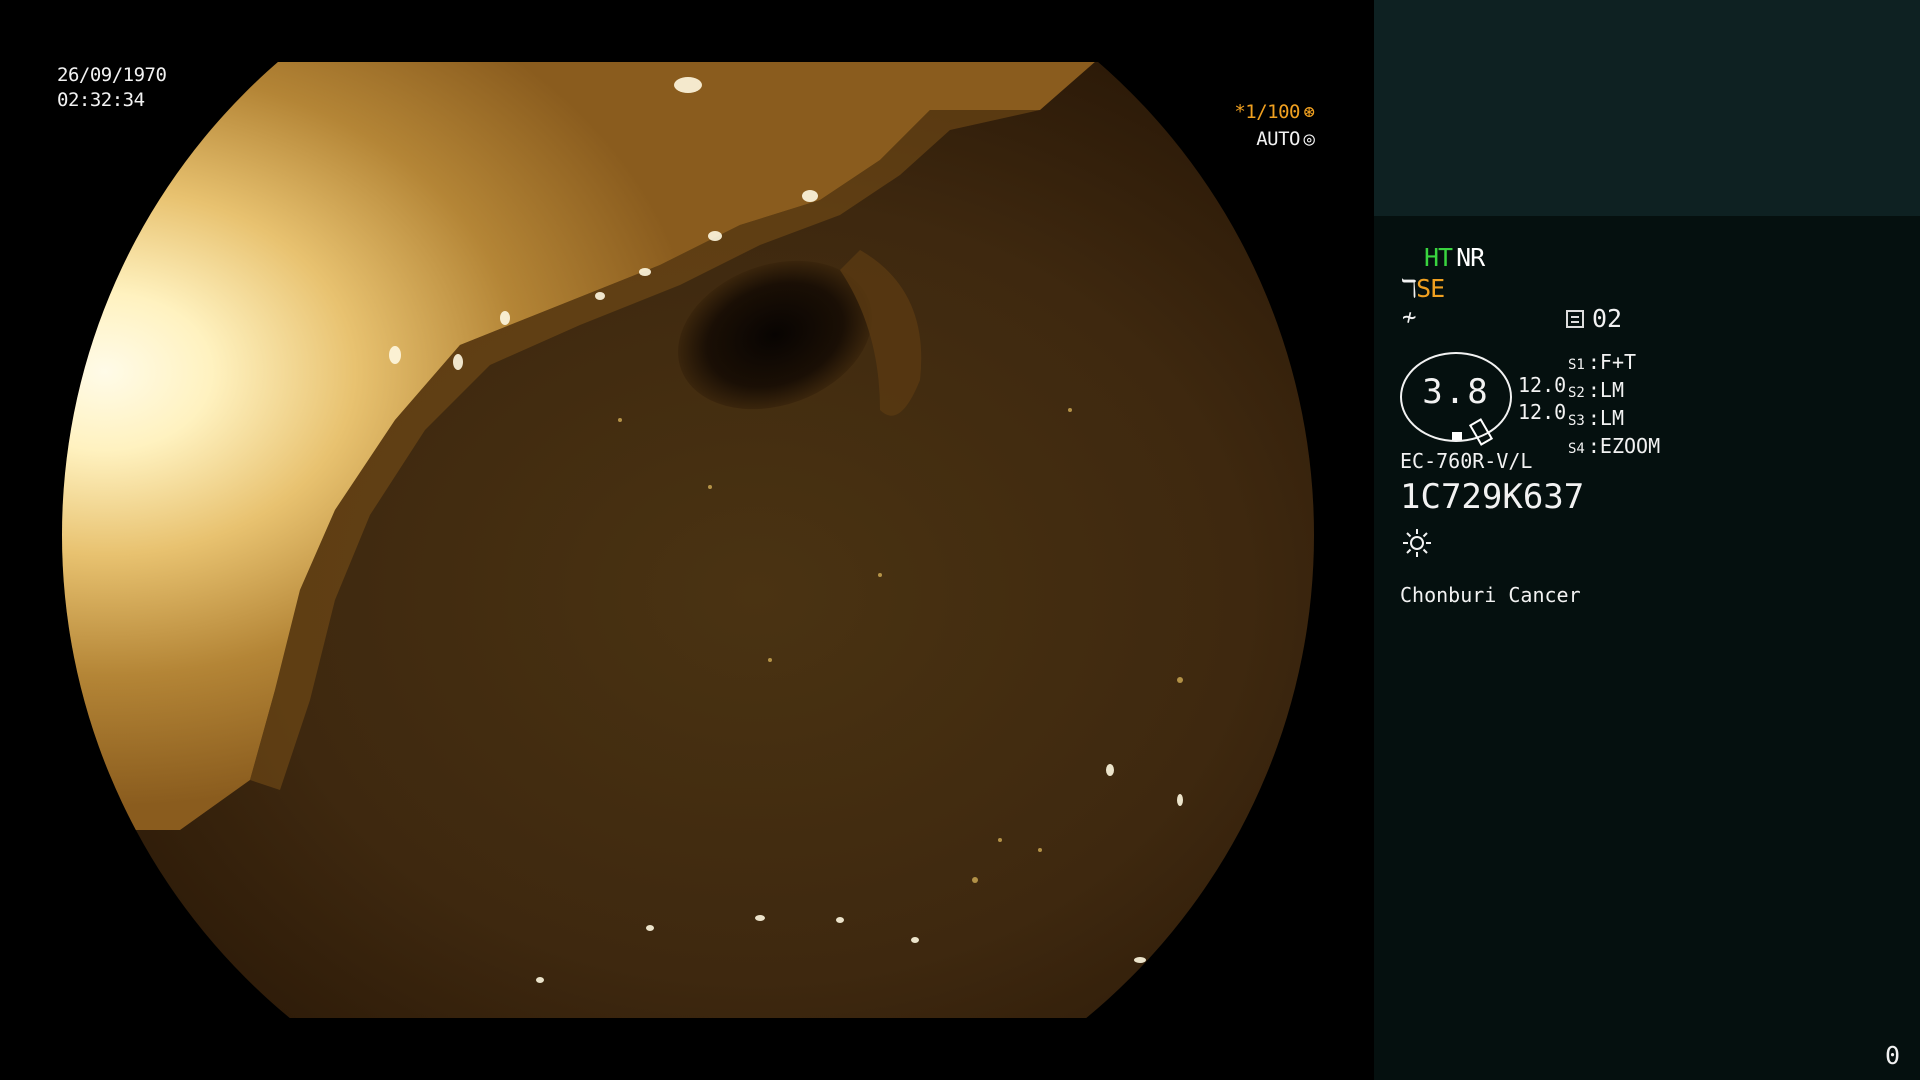 The image size is (1920, 1080). I want to click on iris-icon: ◎, so click(1309, 139).